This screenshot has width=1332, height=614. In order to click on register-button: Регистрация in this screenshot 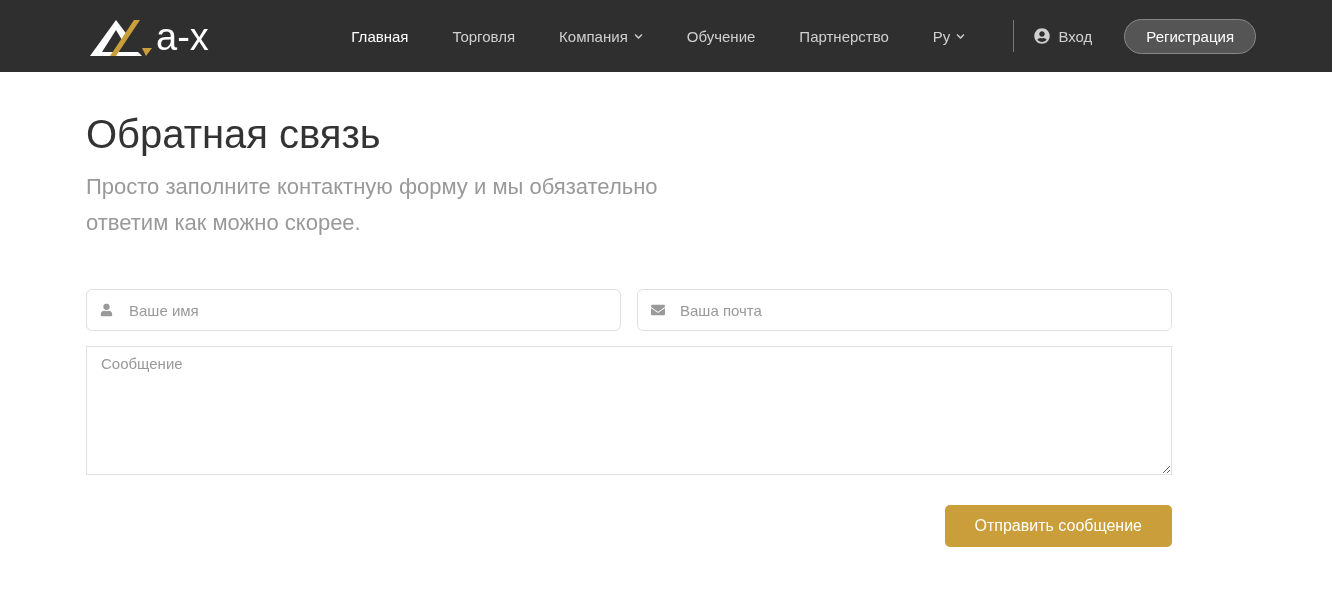, I will do `click(1190, 36)`.